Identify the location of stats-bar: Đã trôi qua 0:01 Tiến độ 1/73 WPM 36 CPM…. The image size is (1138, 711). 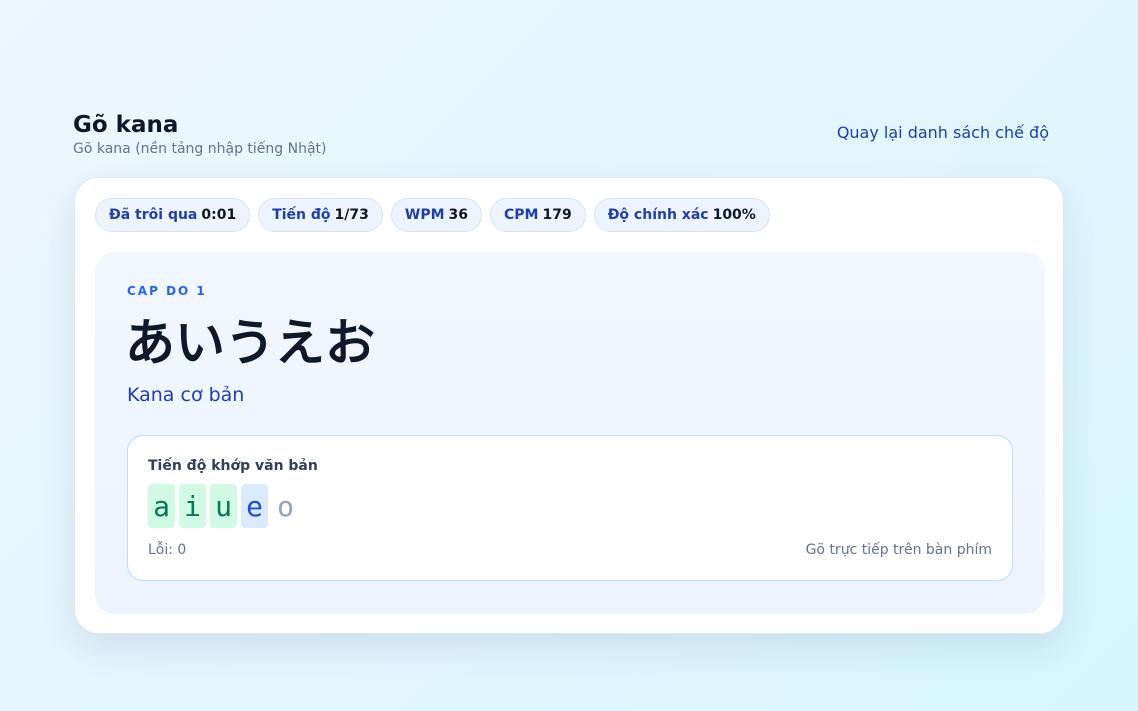
(432, 215).